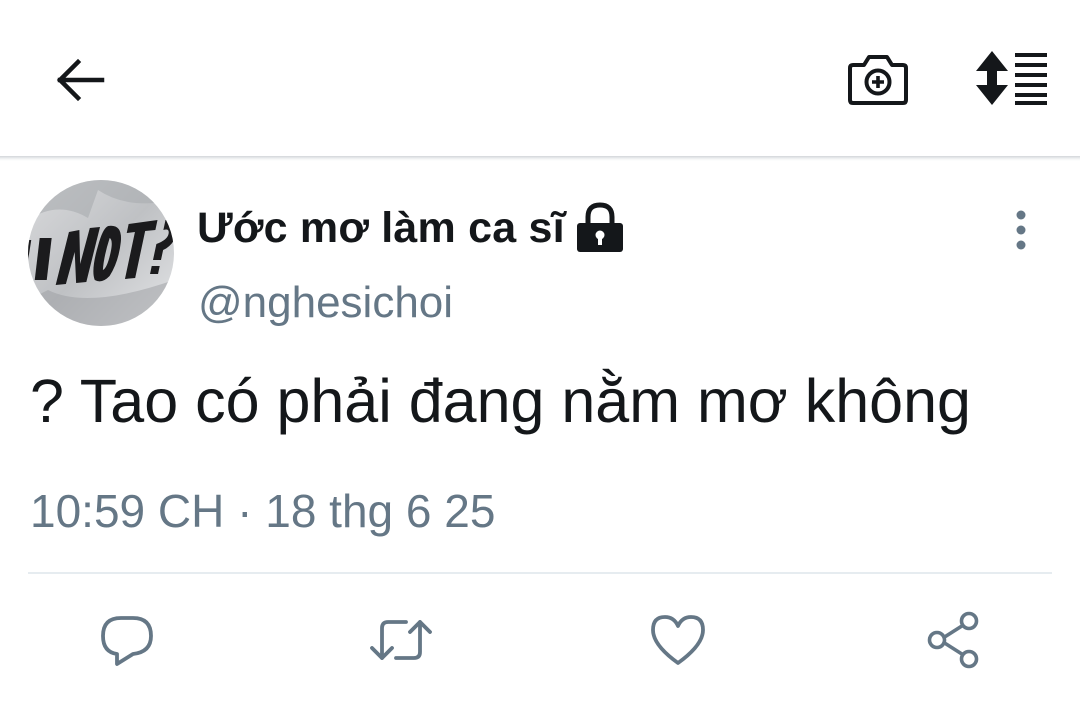  I want to click on avatar, so click(101, 253).